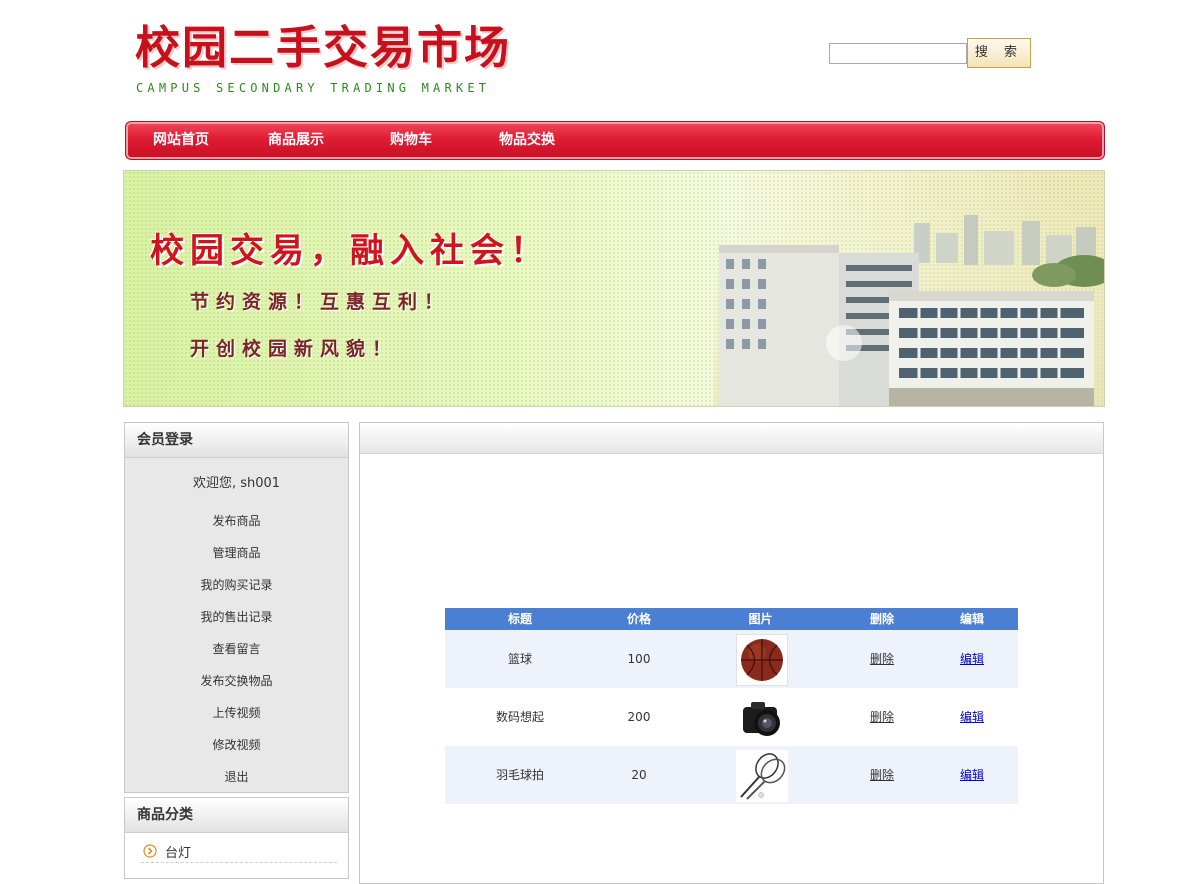 The width and height of the screenshot is (1195, 884). What do you see at coordinates (236, 483) in the screenshot?
I see `welcome-message: 欢迎您, sh001` at bounding box center [236, 483].